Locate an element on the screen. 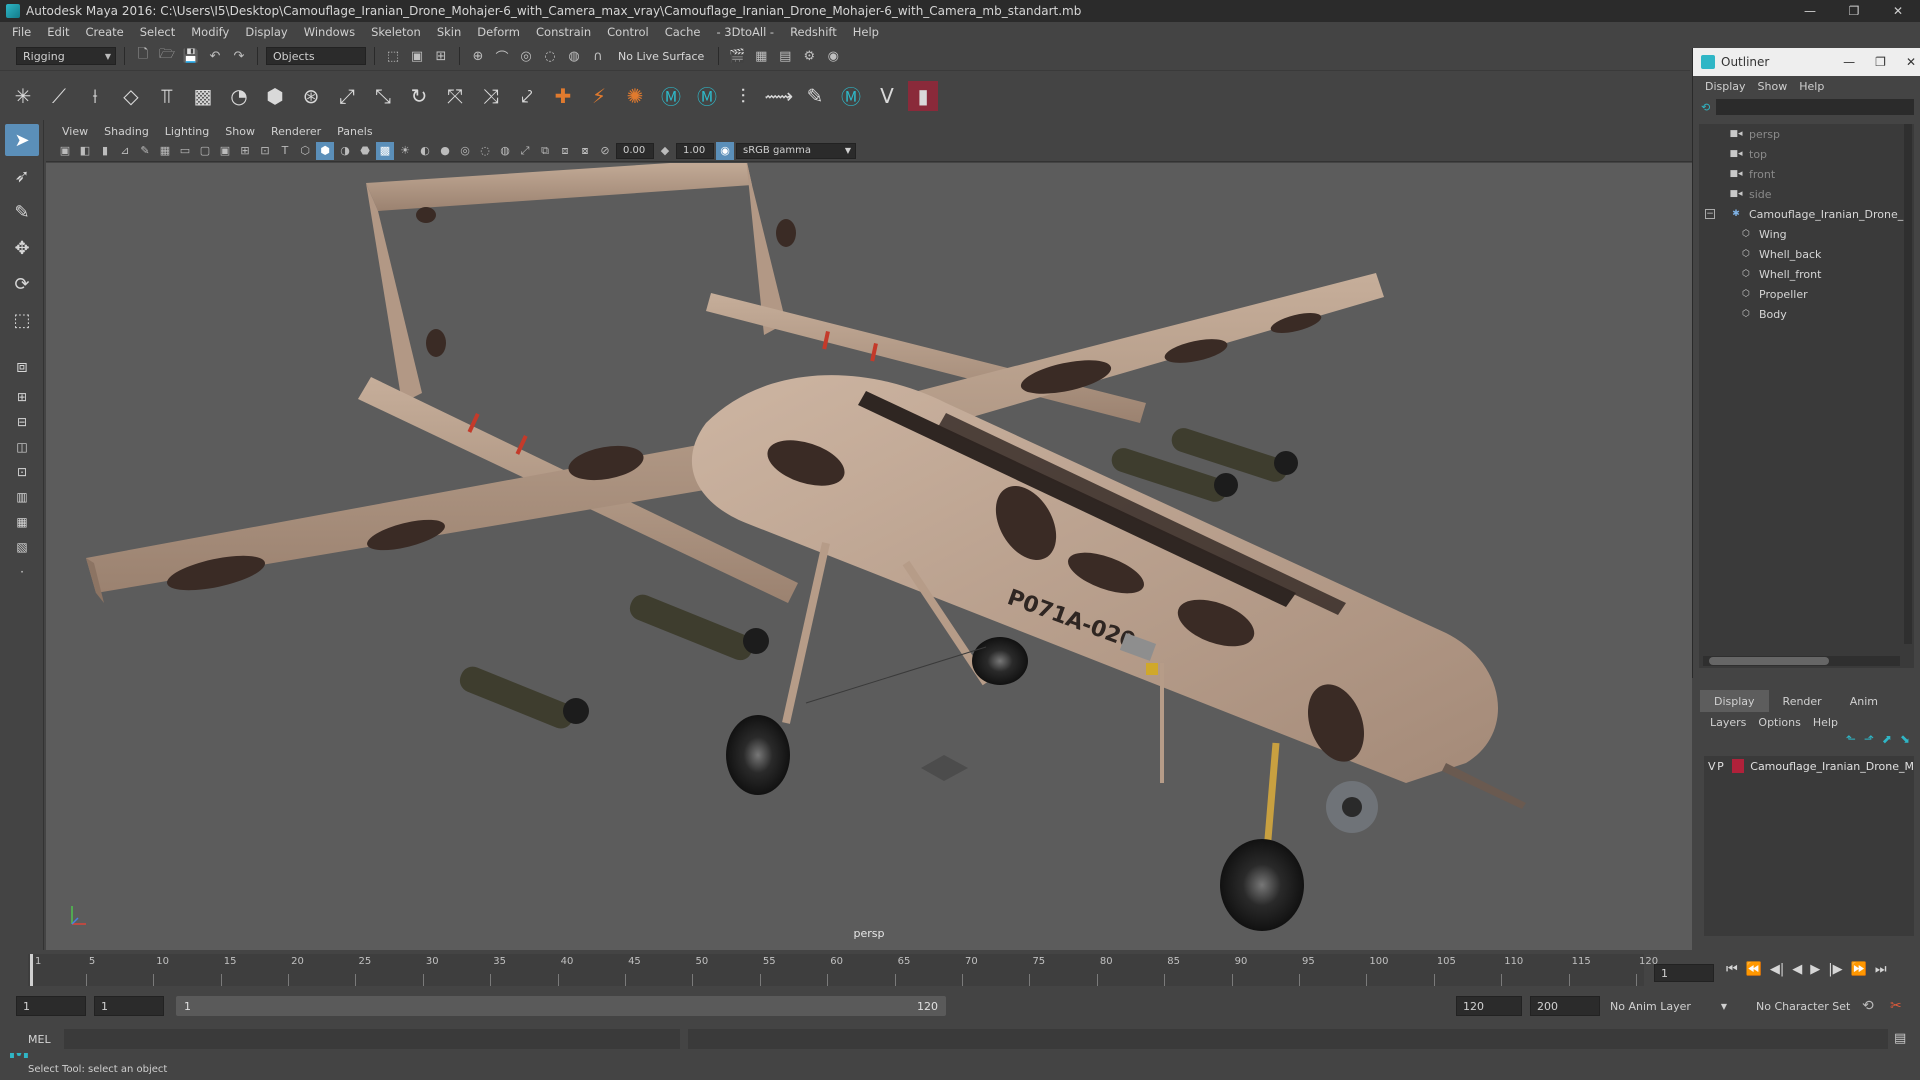 The image size is (1920, 1080). live-surface-label: No Live Surface is located at coordinates (661, 56).